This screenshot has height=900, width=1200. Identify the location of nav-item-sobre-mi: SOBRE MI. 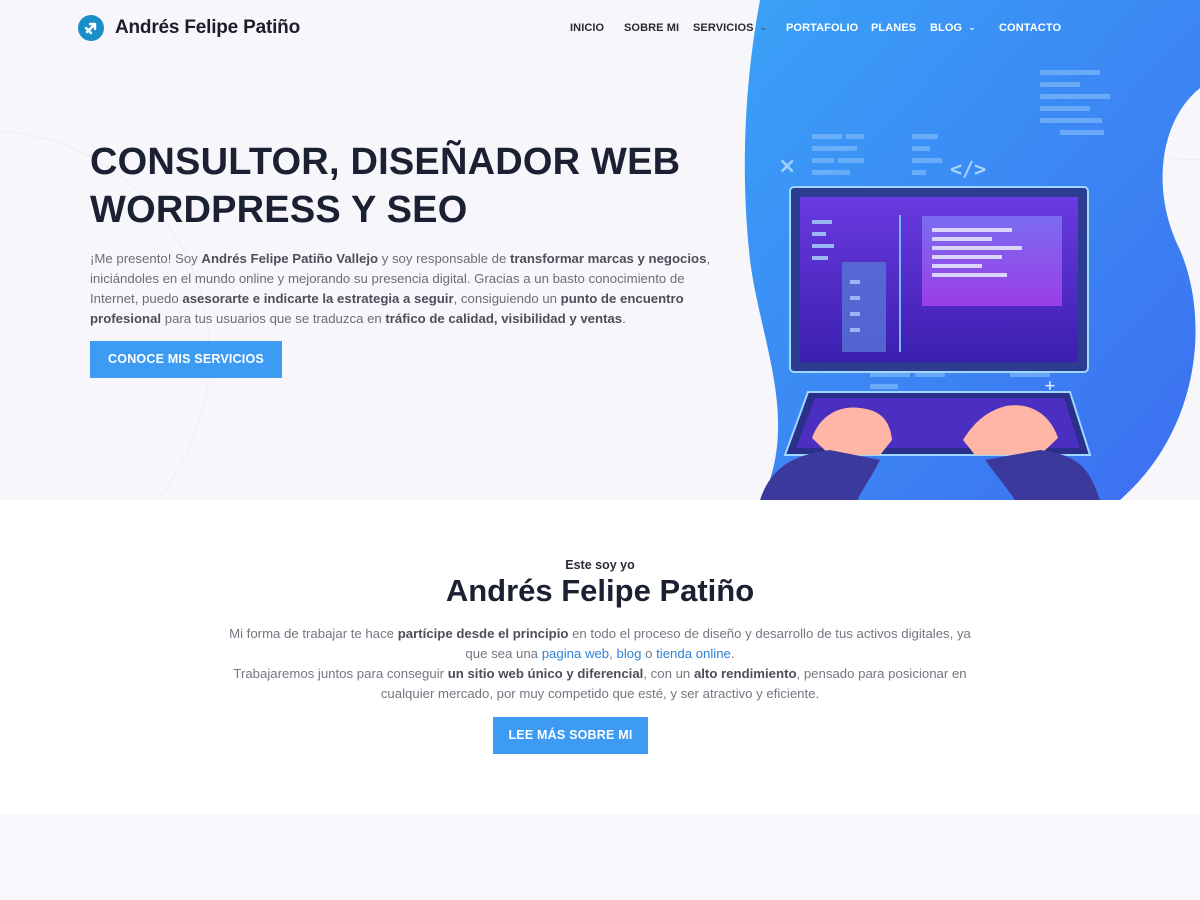
(651, 28).